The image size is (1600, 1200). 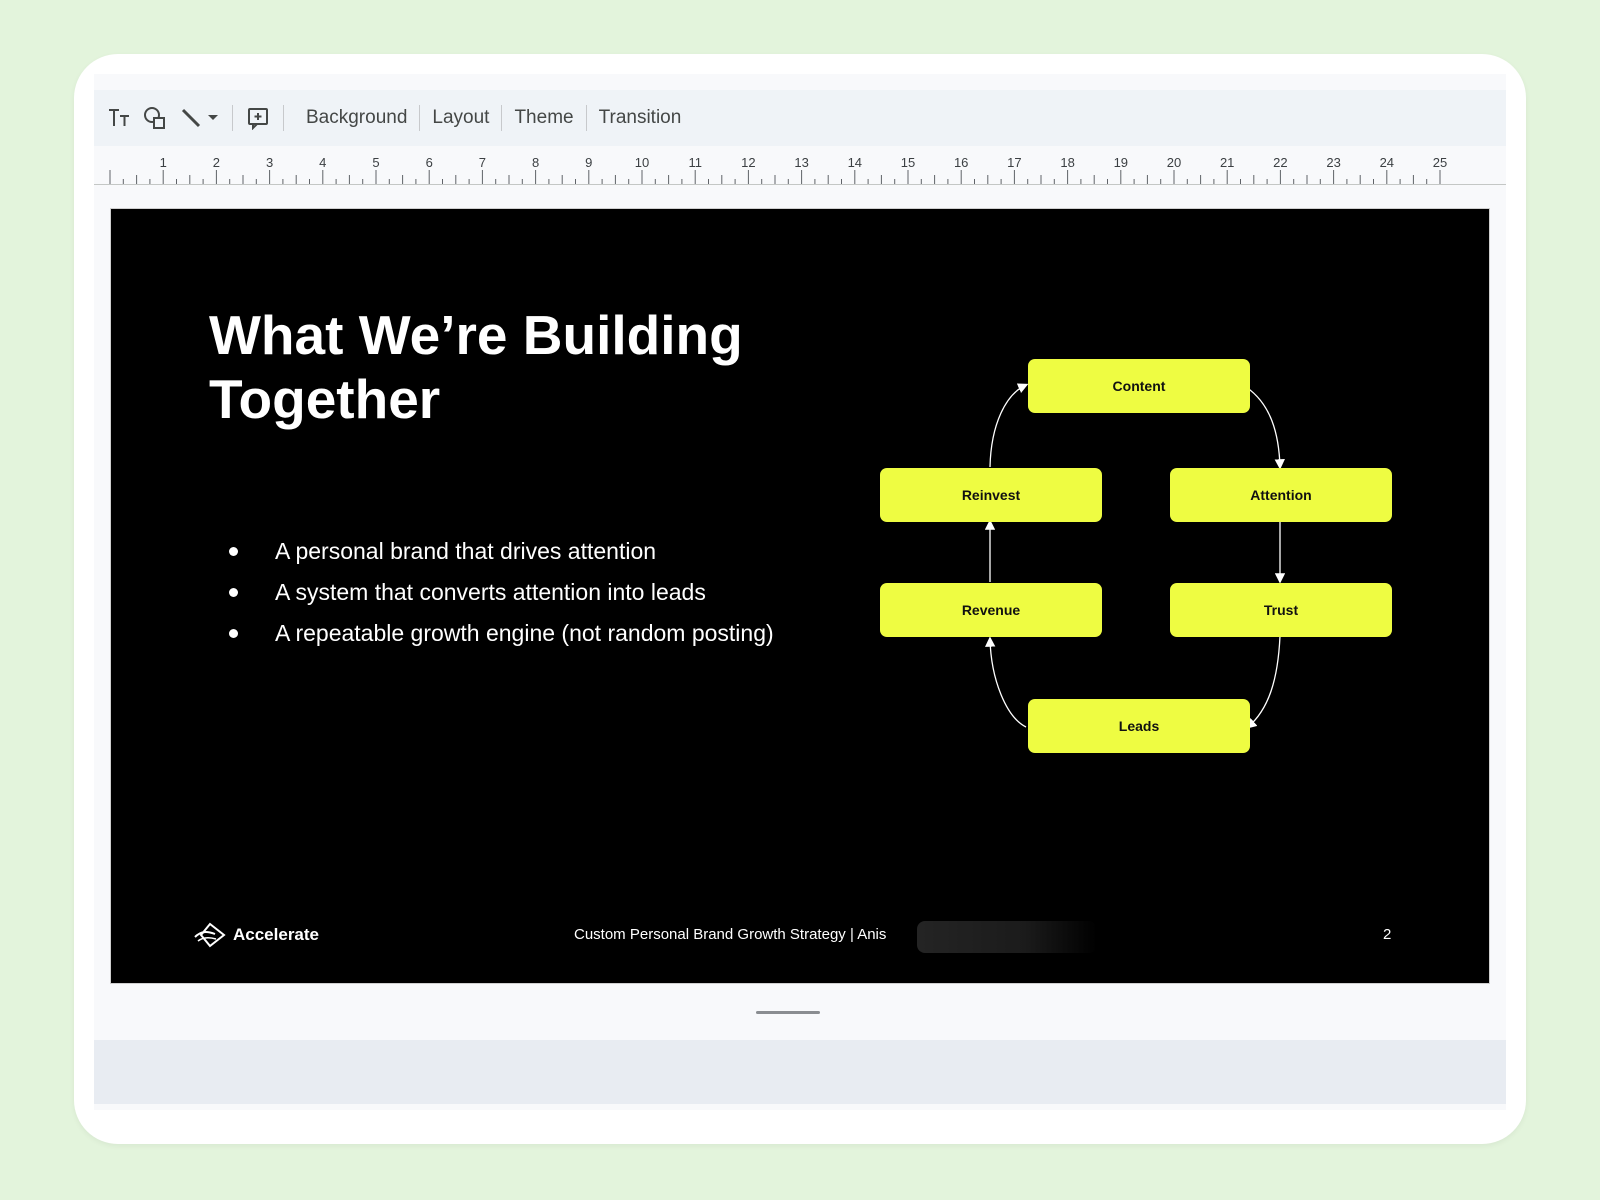 What do you see at coordinates (1009, 425) in the screenshot?
I see `arrow-reinvest-content` at bounding box center [1009, 425].